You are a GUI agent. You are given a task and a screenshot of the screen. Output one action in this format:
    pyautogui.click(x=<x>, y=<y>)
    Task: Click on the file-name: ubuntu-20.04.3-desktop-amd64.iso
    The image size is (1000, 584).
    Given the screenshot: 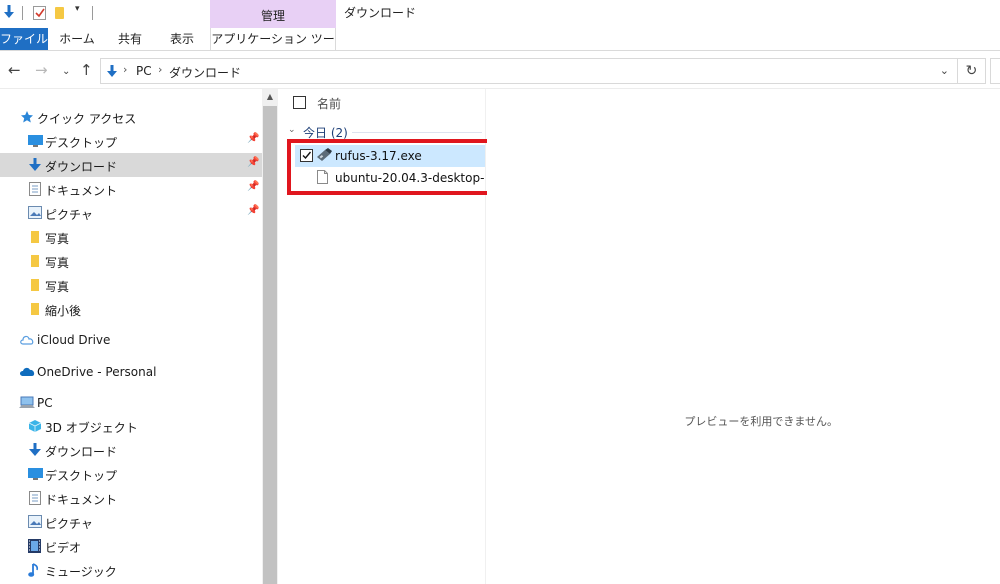 What is the action you would take?
    pyautogui.click(x=410, y=178)
    